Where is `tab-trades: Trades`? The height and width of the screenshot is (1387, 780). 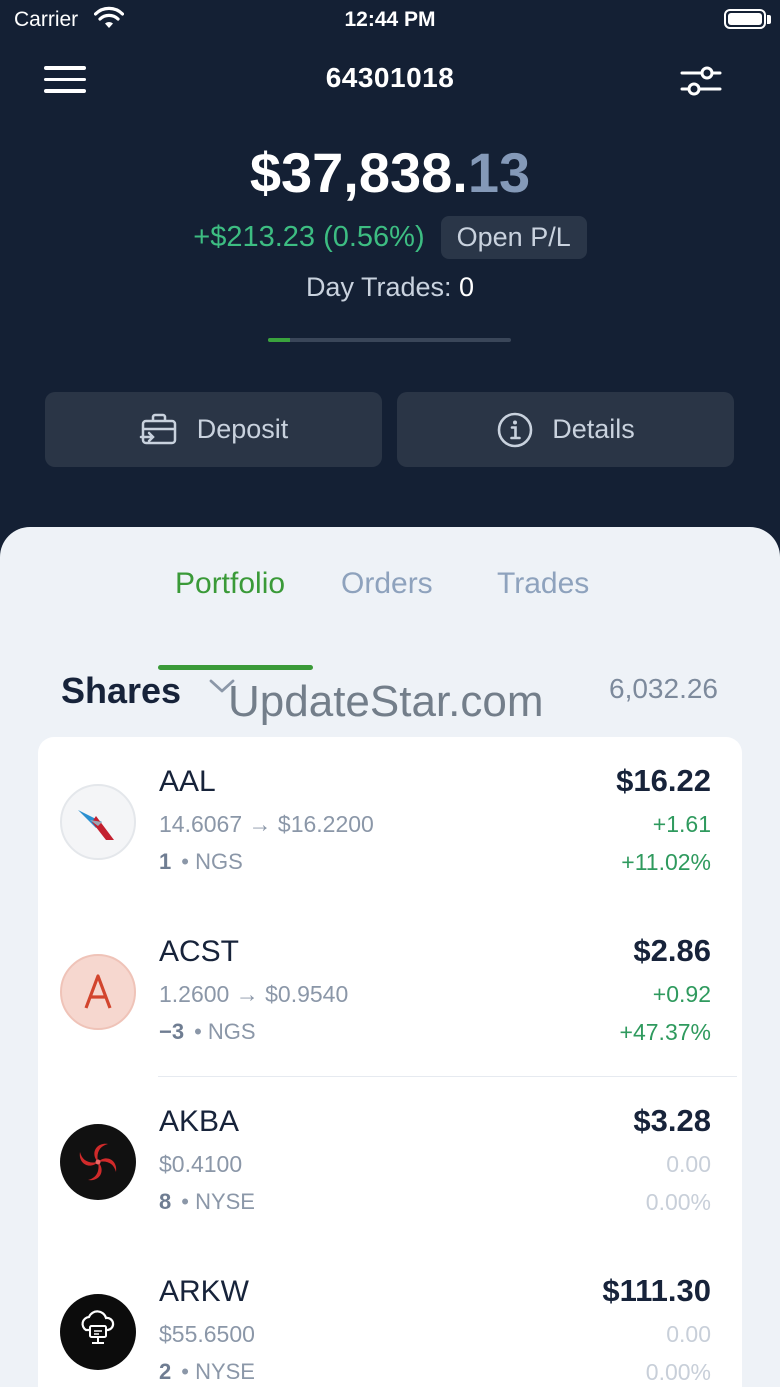
tab-trades: Trades is located at coordinates (543, 584).